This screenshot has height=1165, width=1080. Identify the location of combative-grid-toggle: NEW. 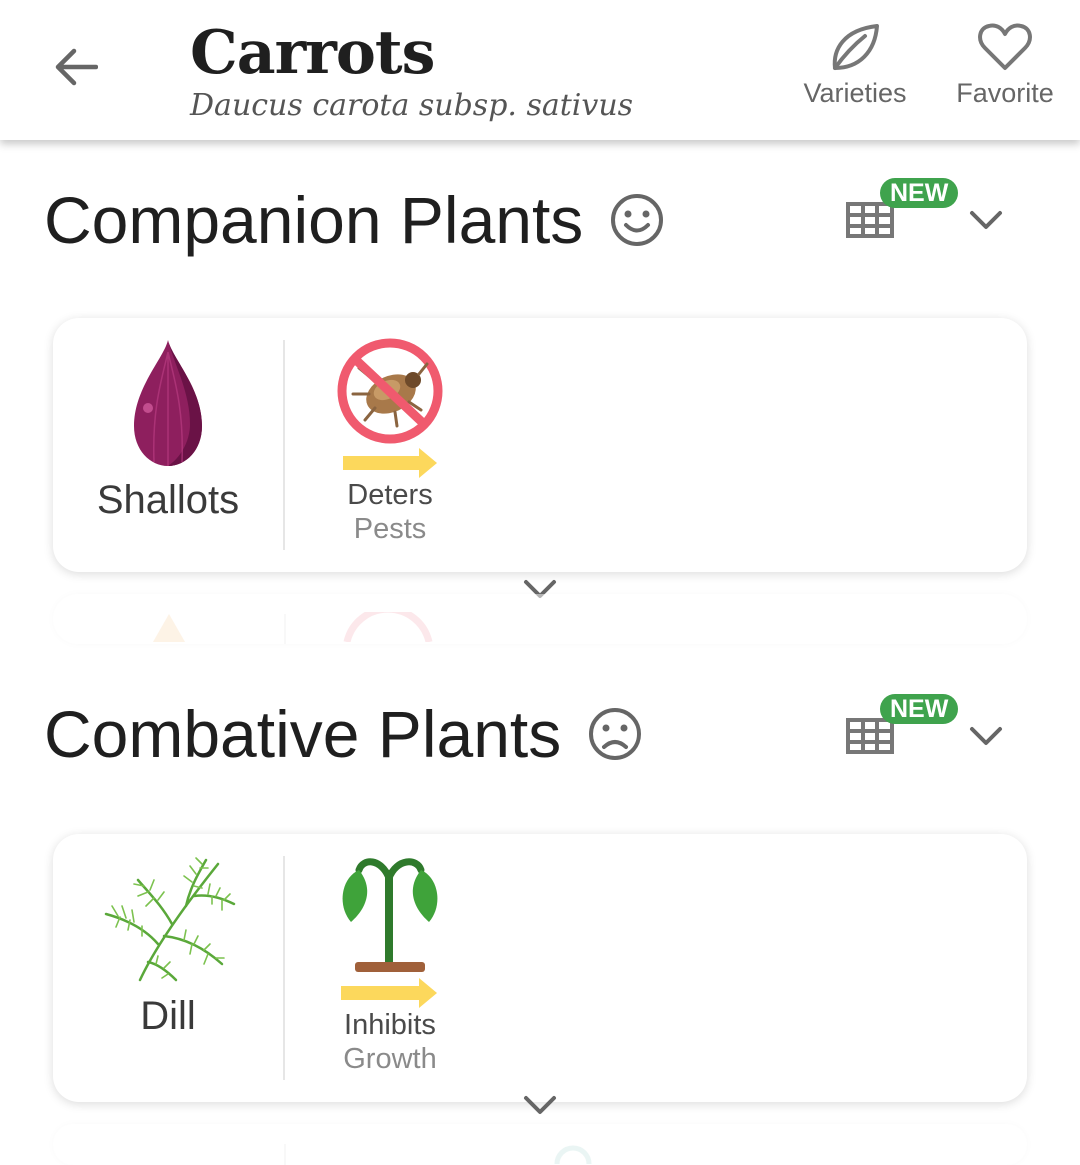
(902, 729).